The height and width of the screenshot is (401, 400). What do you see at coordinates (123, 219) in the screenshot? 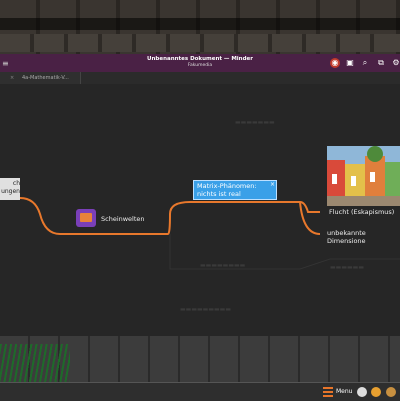
I see `node-scheinwelten: Scheinwelten` at bounding box center [123, 219].